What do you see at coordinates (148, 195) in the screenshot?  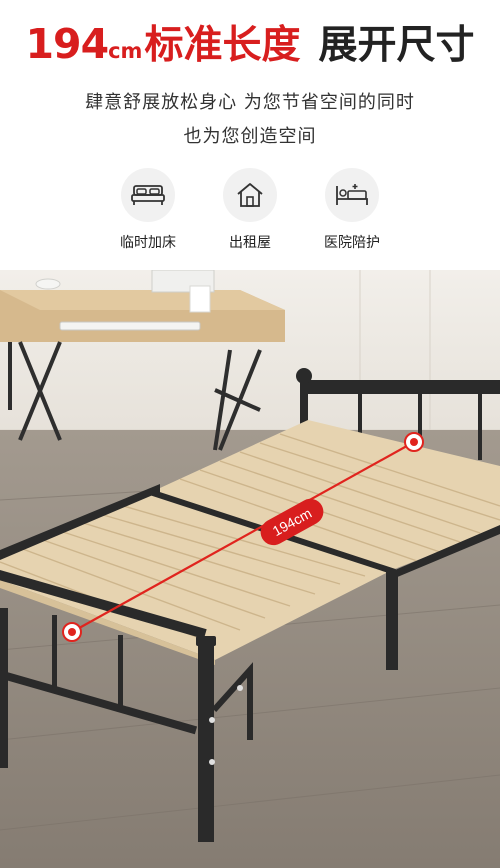 I see `bed-icon` at bounding box center [148, 195].